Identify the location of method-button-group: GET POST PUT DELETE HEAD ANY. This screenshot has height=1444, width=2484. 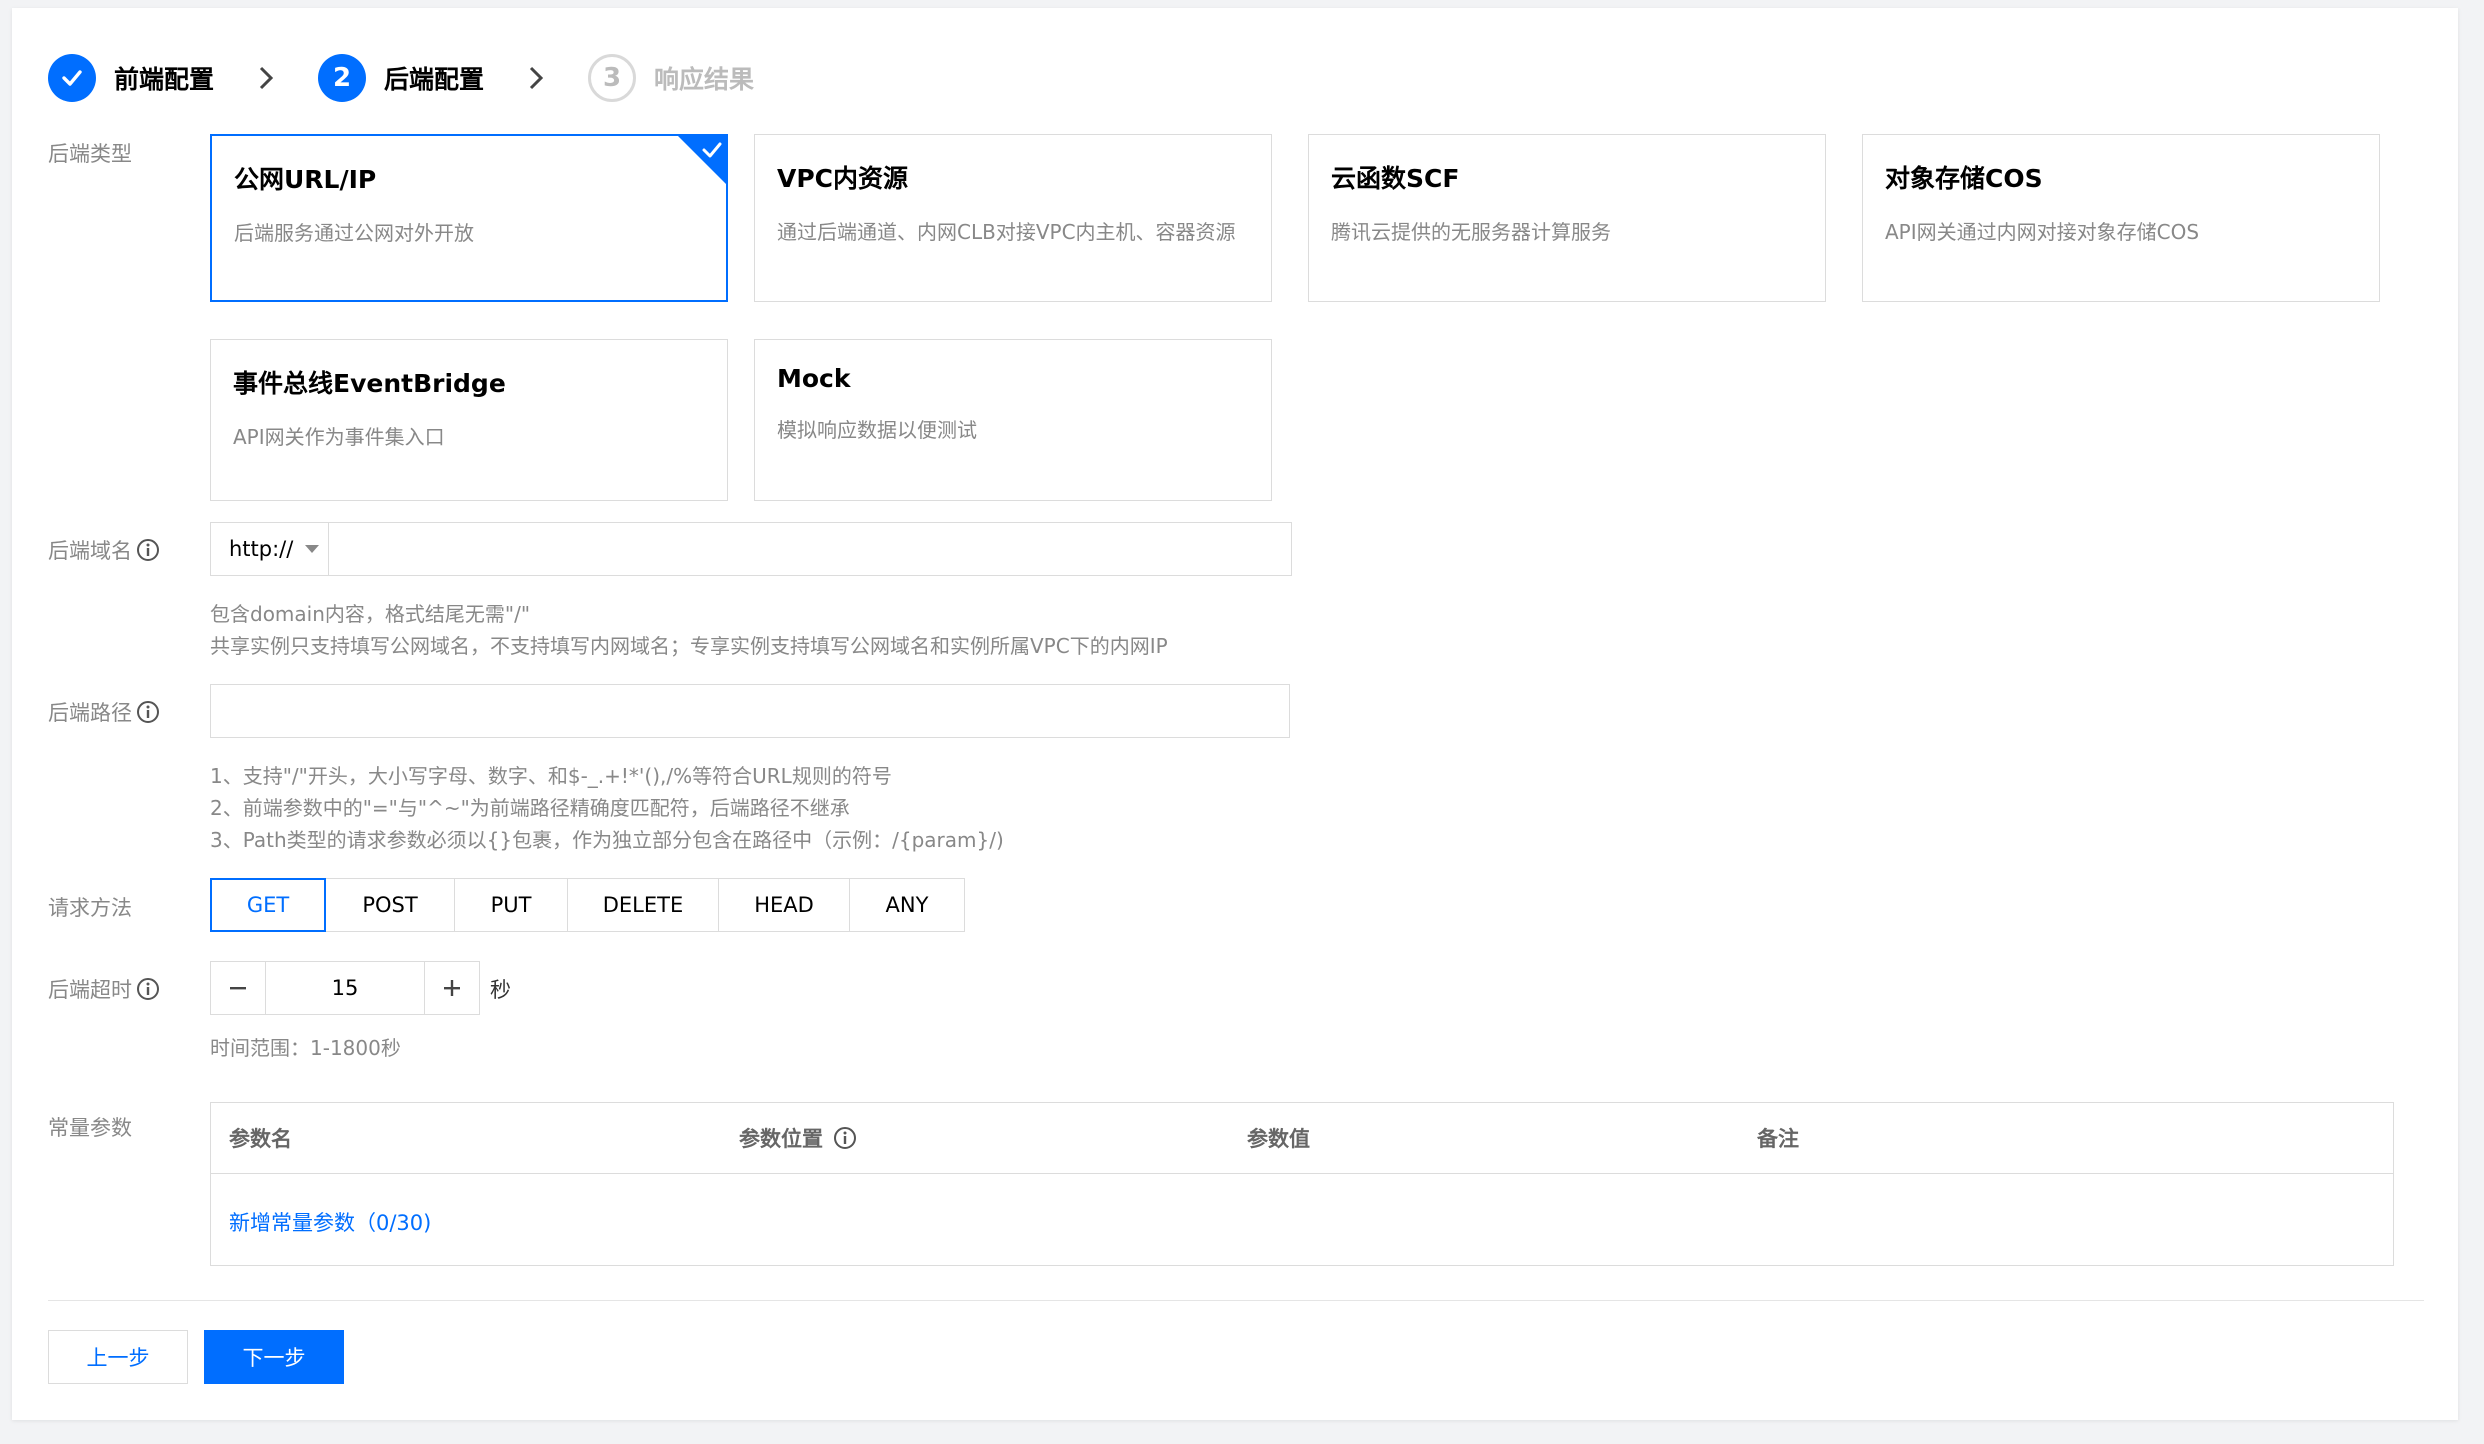
(587, 905).